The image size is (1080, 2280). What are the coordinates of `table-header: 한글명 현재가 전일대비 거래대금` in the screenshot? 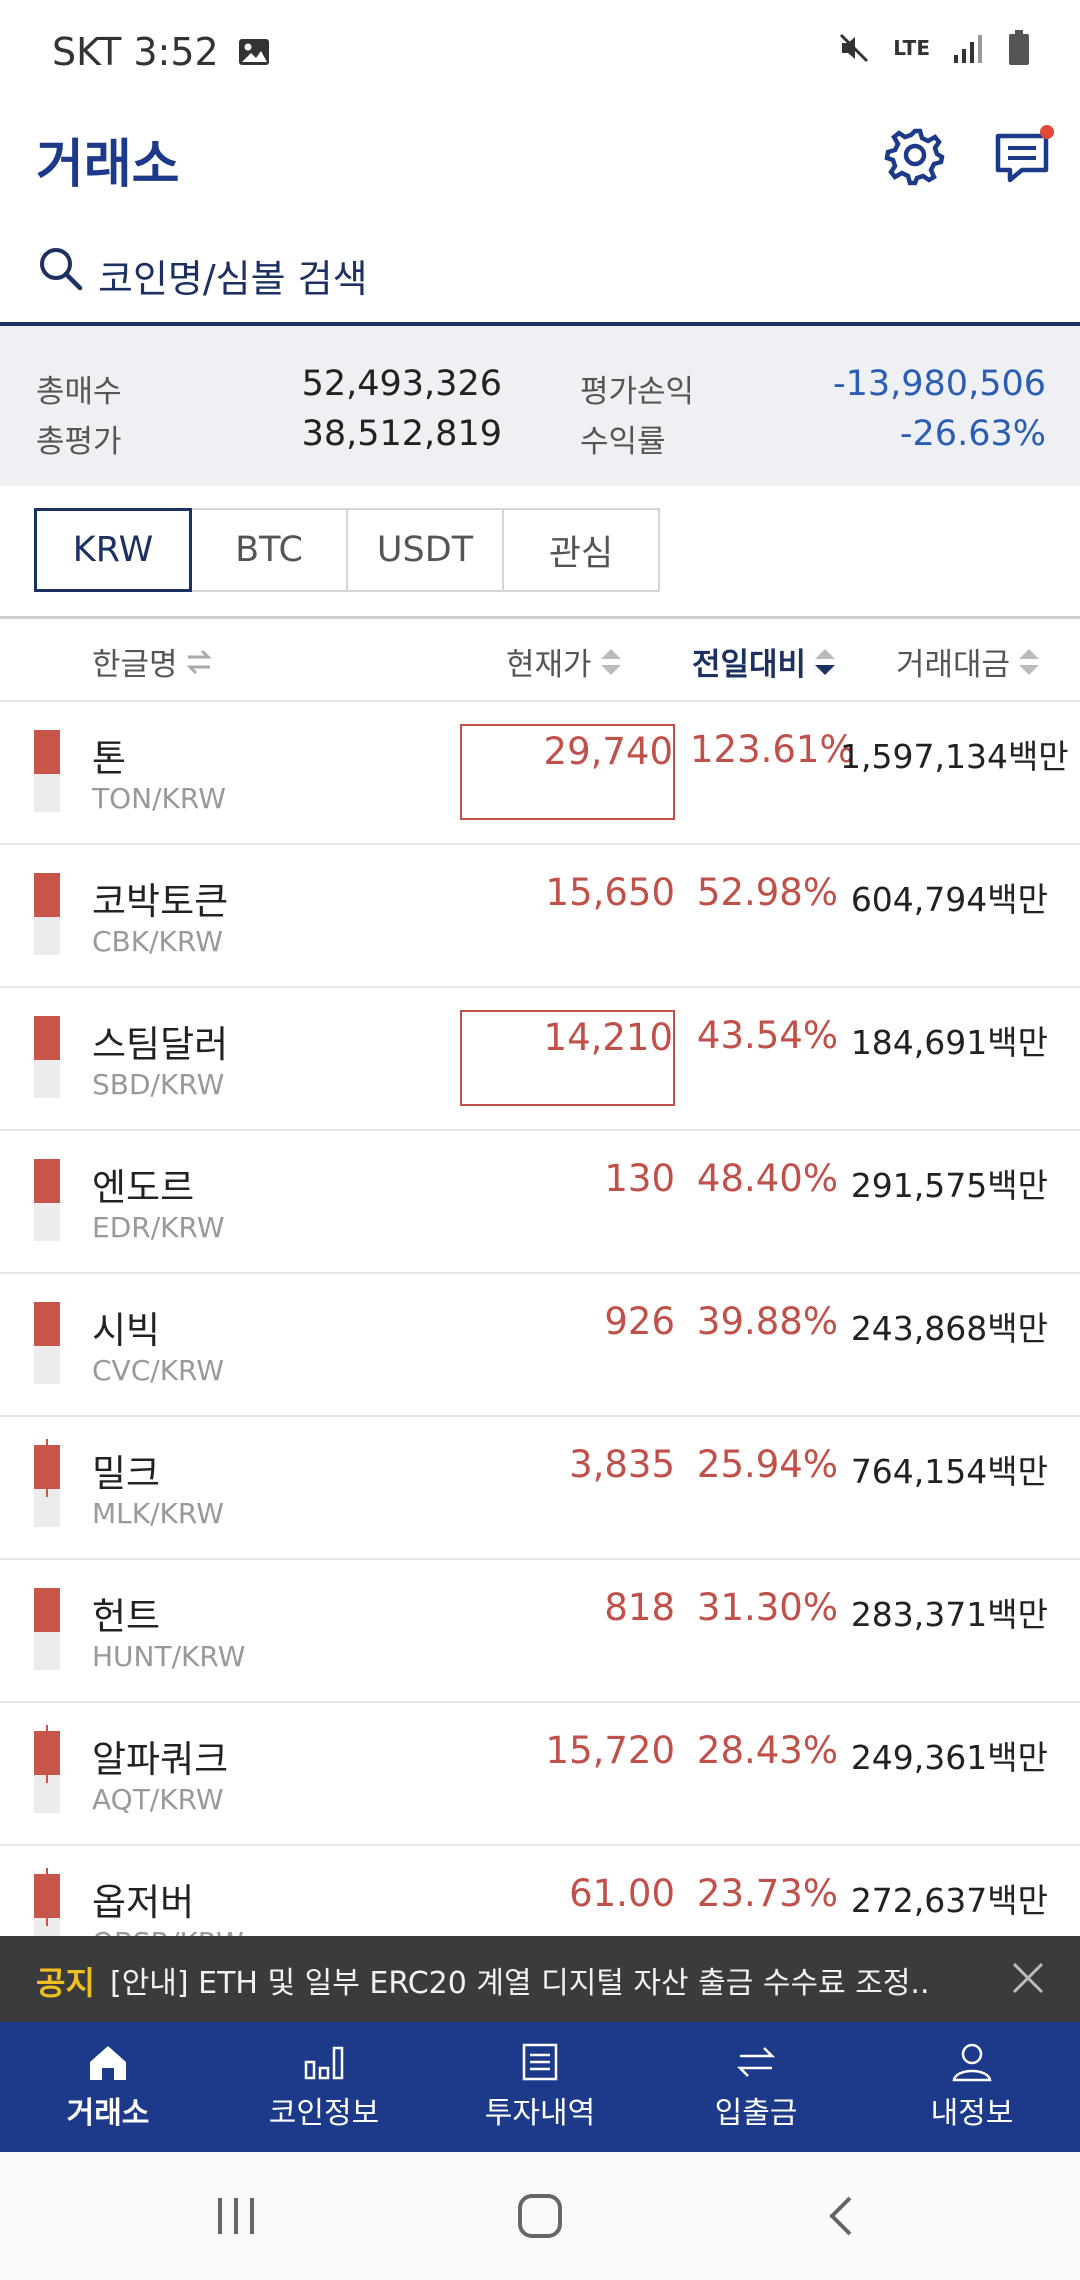 It's located at (540, 659).